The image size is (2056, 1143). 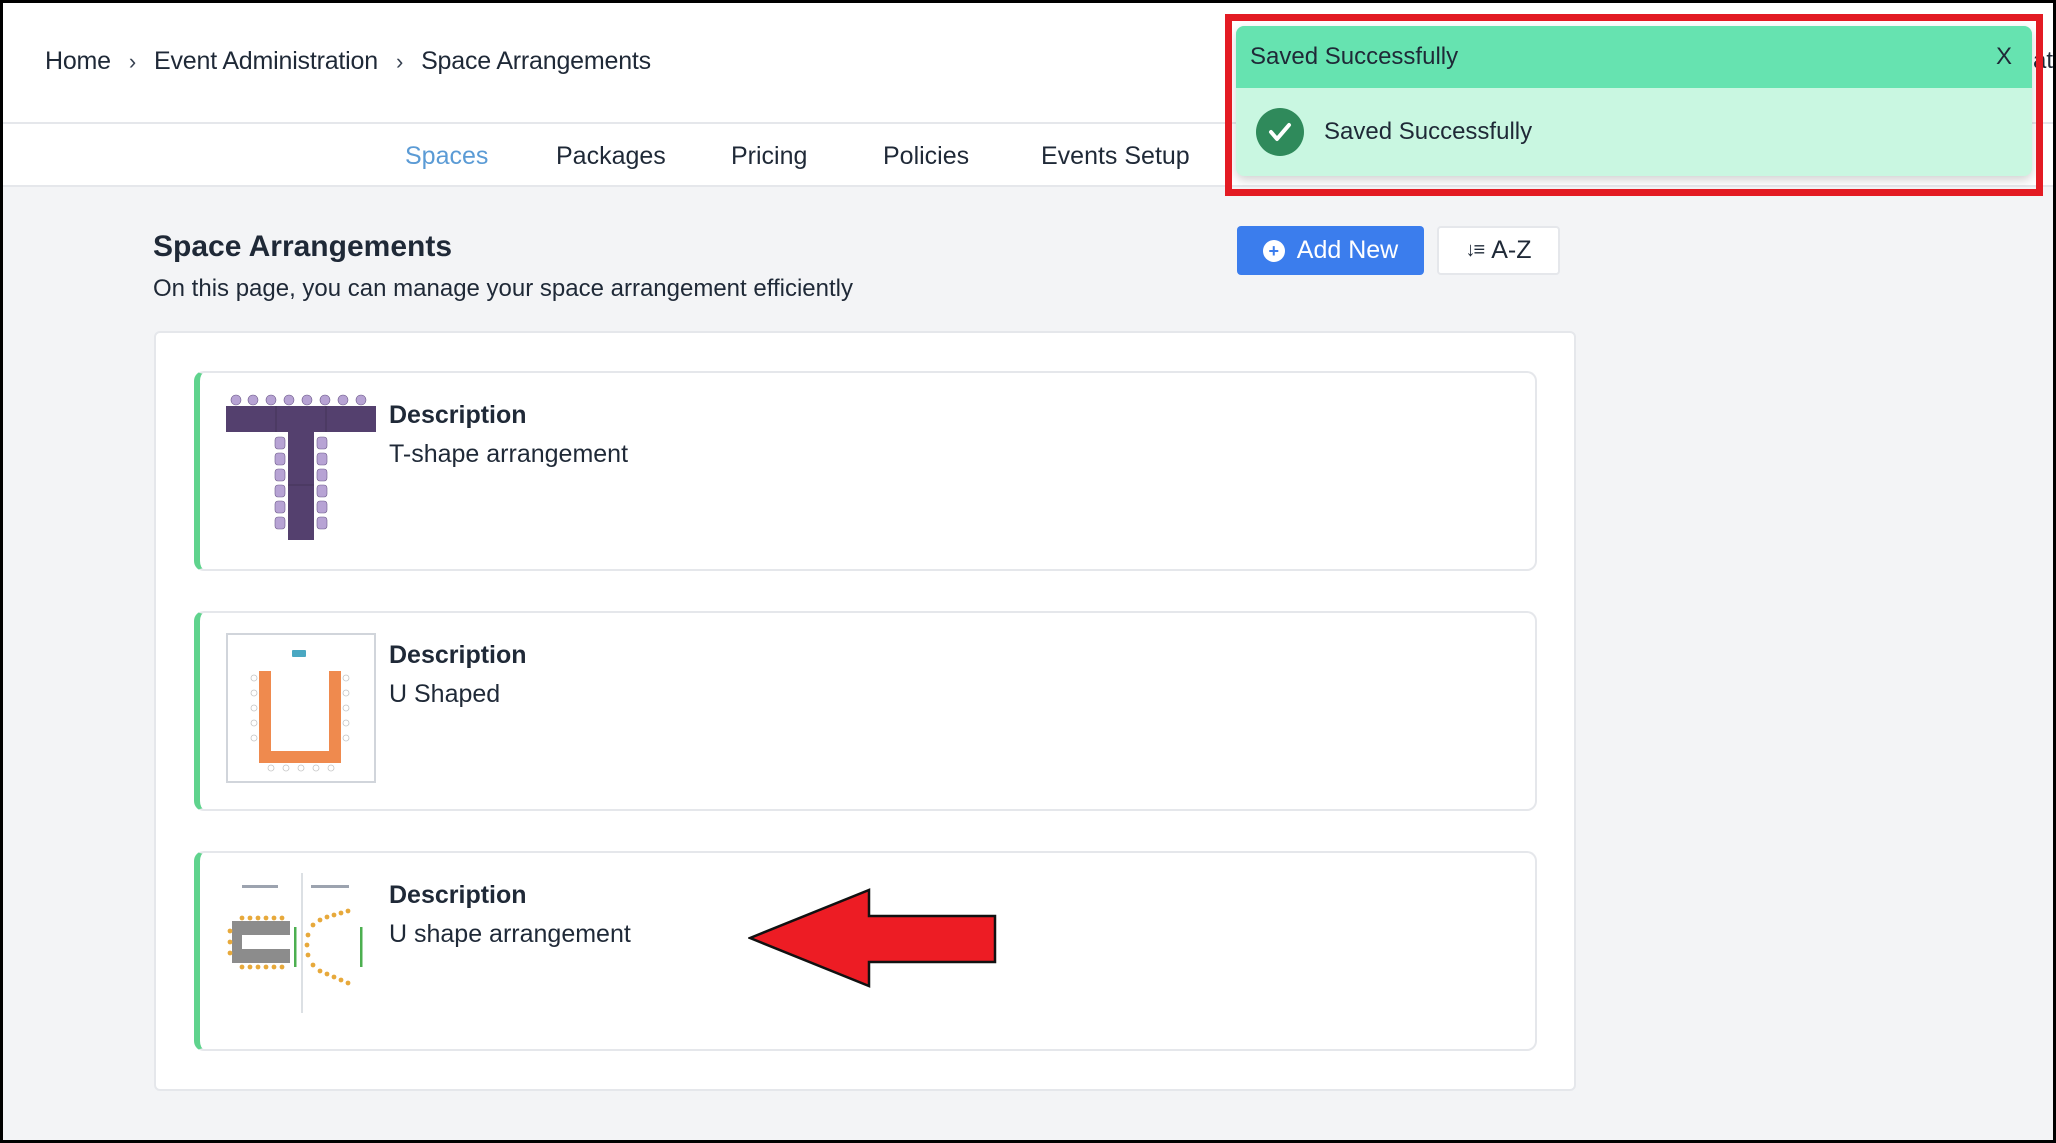 What do you see at coordinates (1428, 131) in the screenshot?
I see `toast-message: Saved Successfully` at bounding box center [1428, 131].